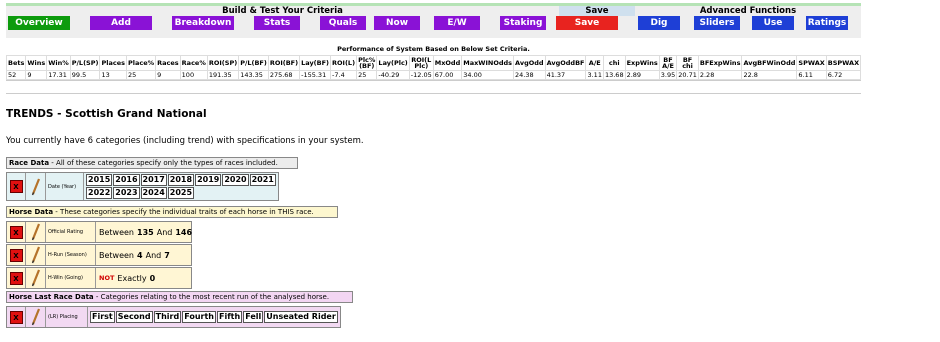 This screenshot has width=940, height=342. I want to click on performance-header-cell: Races, so click(168, 63).